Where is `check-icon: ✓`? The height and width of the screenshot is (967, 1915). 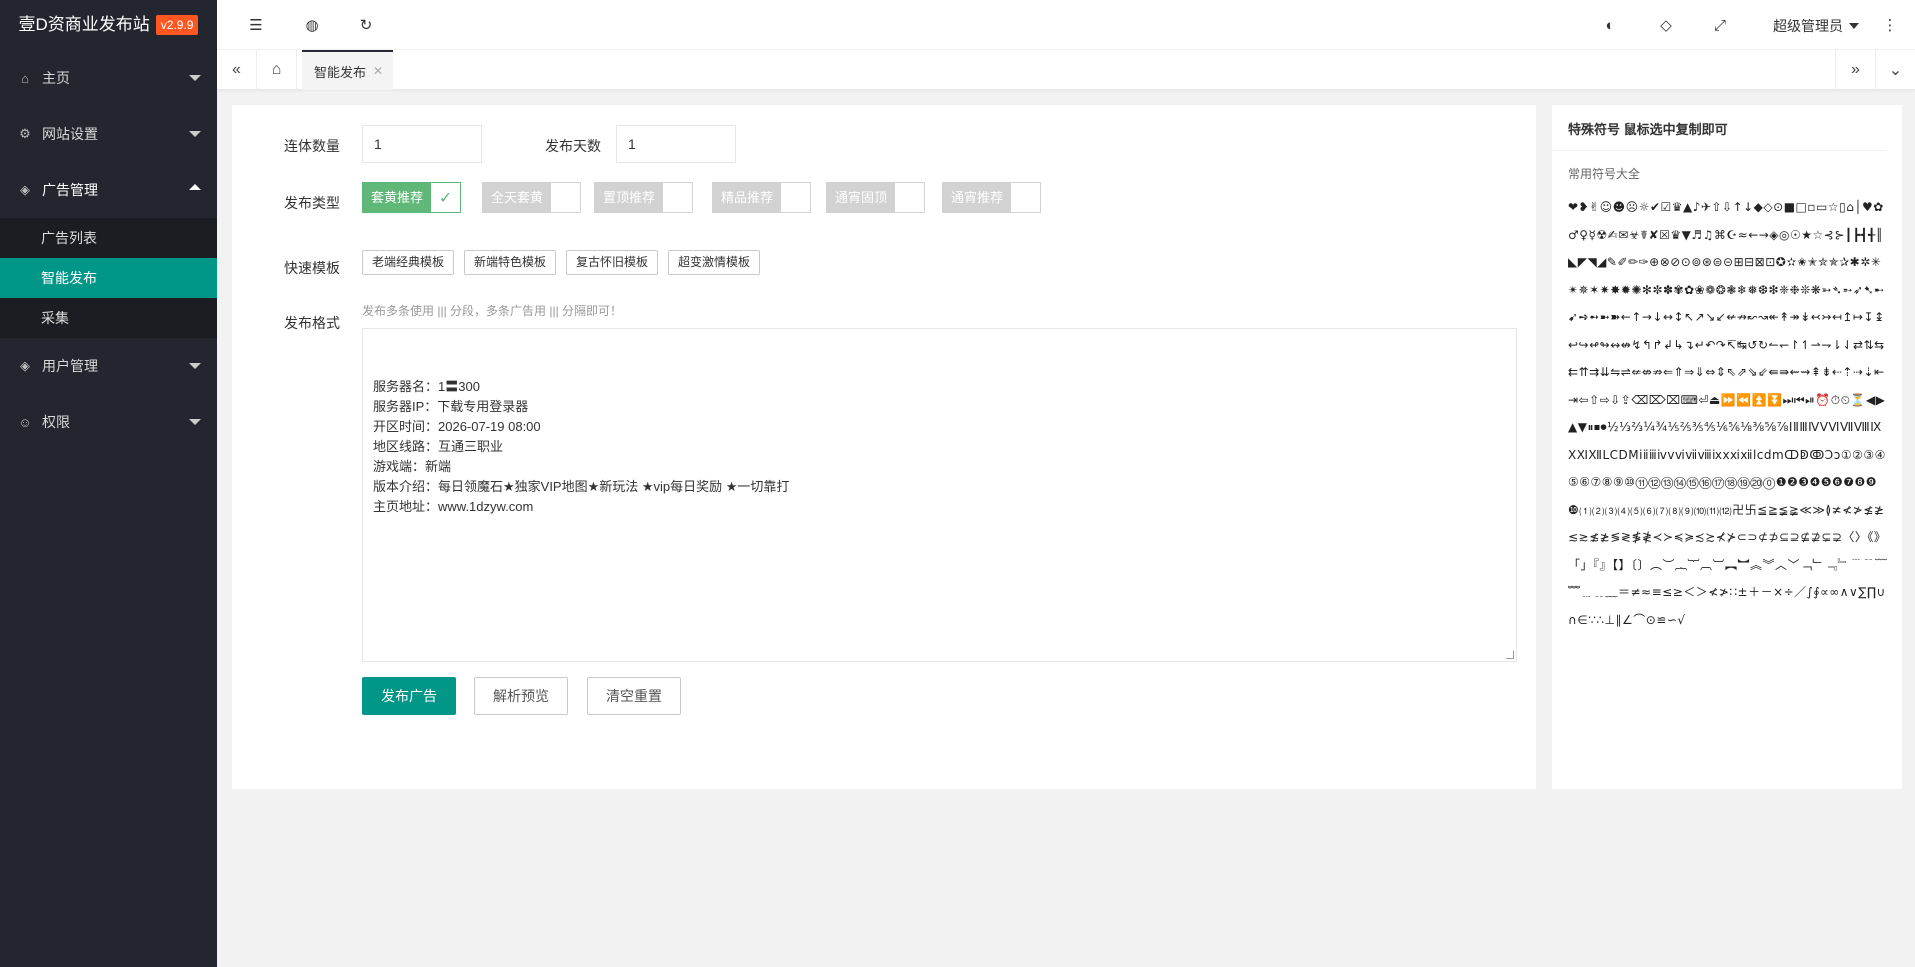 check-icon: ✓ is located at coordinates (446, 197).